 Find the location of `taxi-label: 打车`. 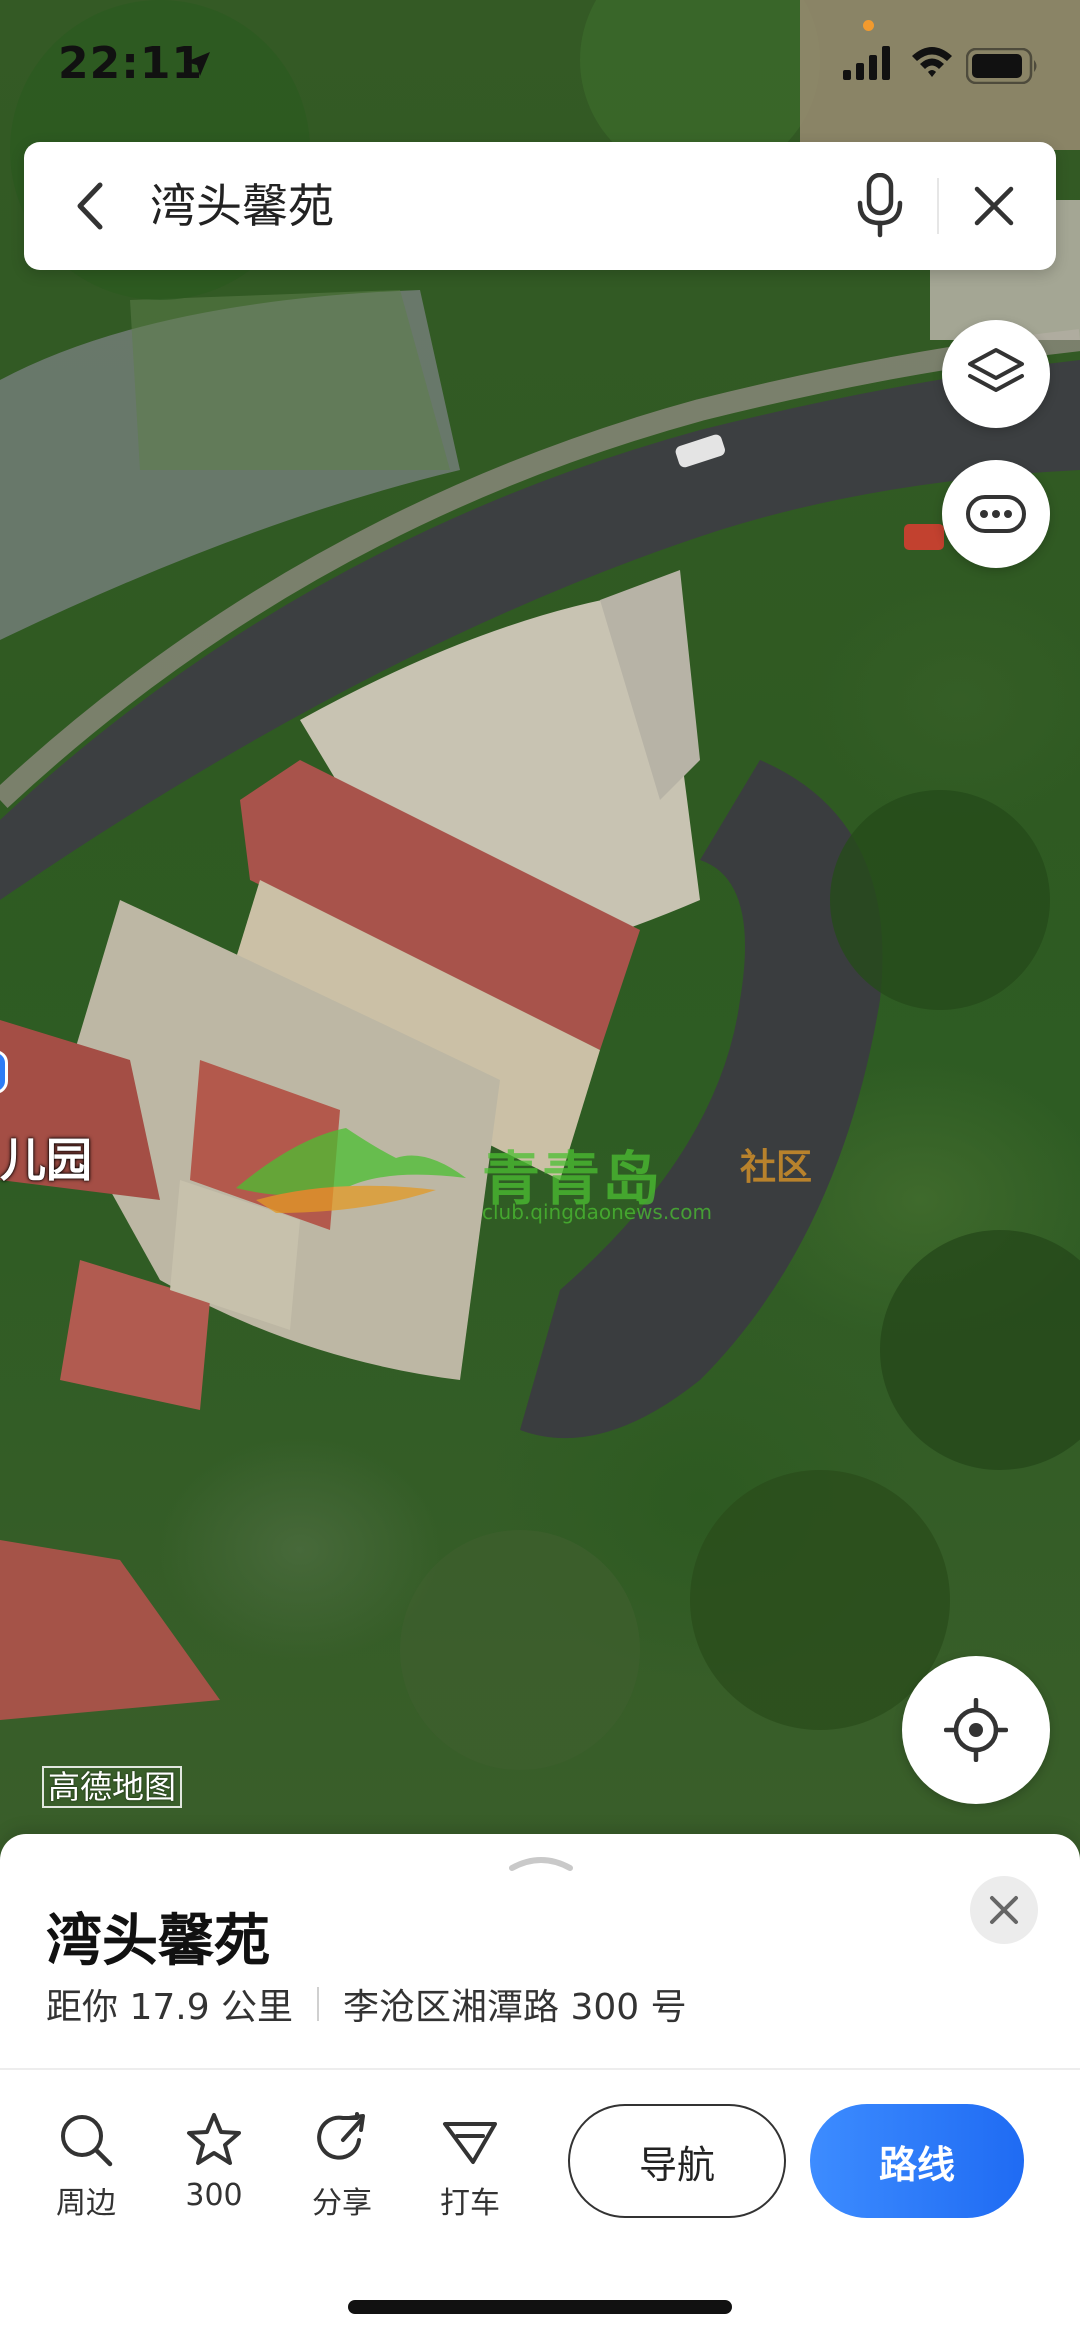

taxi-label: 打车 is located at coordinates (470, 2203).